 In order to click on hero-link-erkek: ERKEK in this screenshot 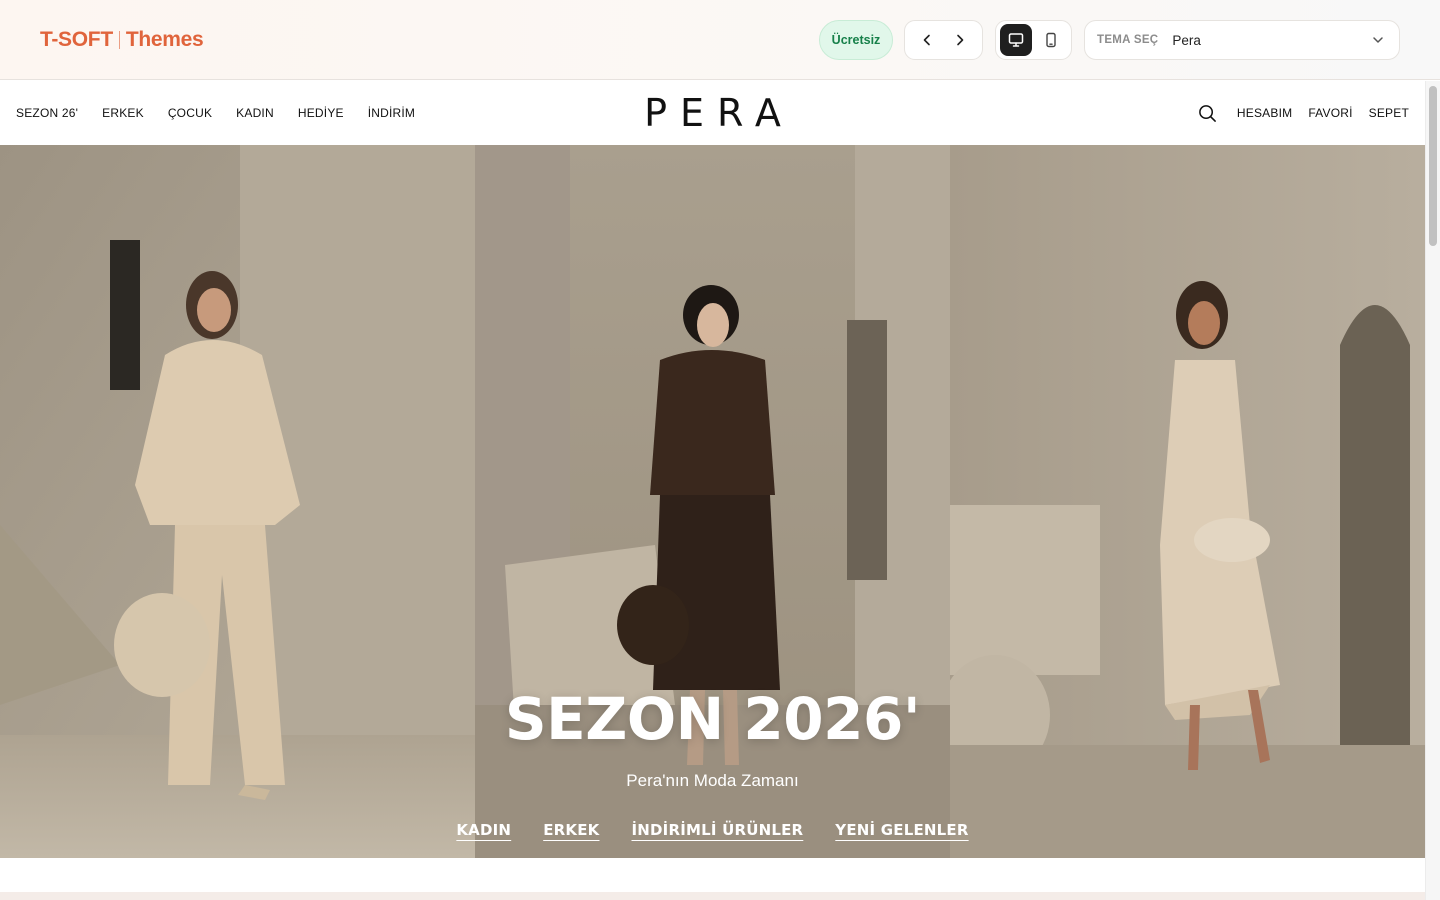, I will do `click(571, 830)`.